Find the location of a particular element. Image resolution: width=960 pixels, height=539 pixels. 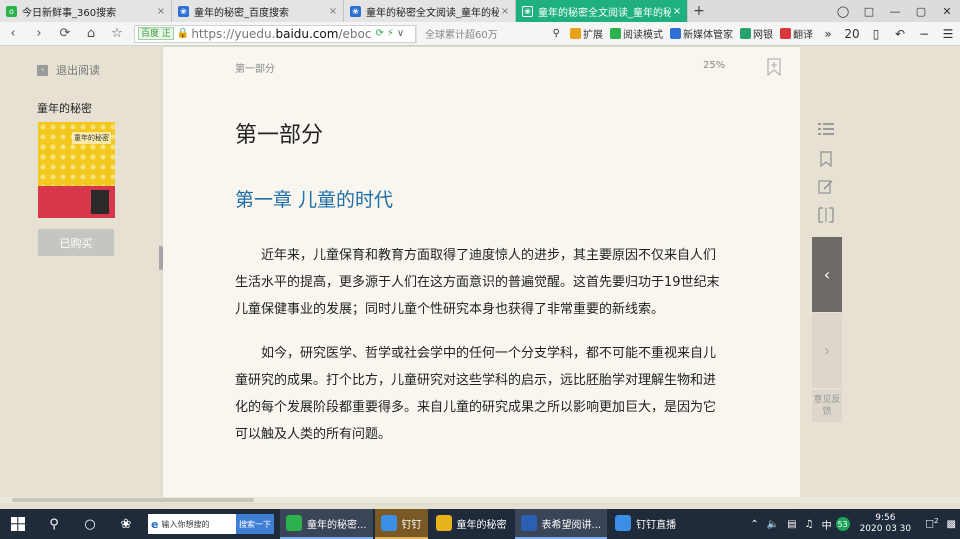

restore-icon: □ is located at coordinates (869, 11).